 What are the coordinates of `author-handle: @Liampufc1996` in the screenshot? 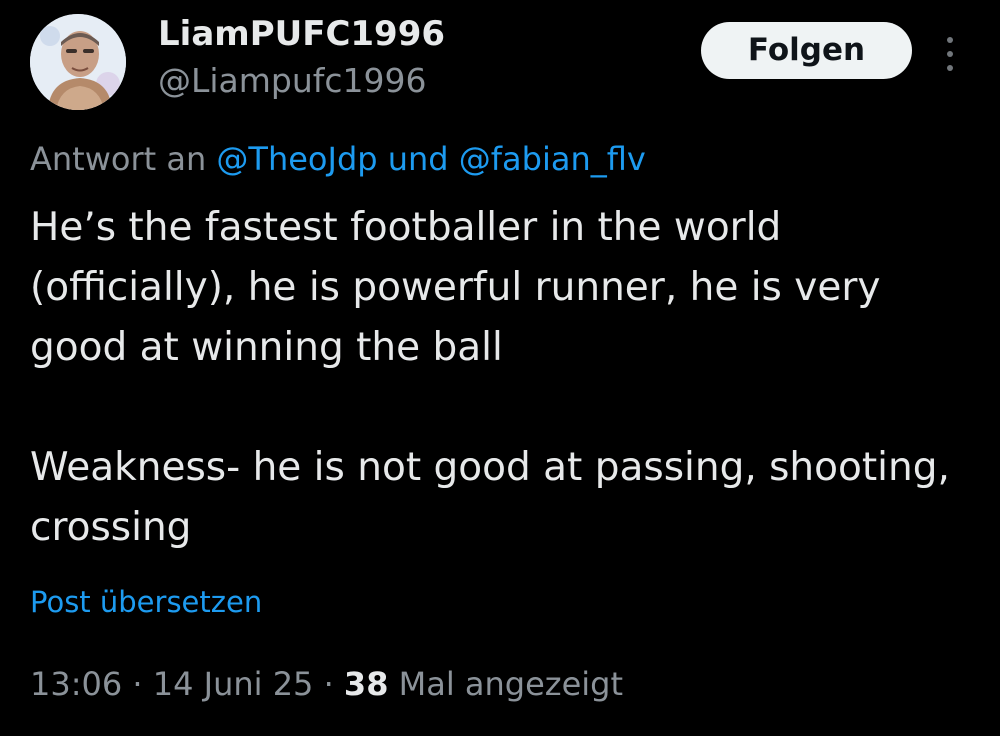 It's located at (301, 81).